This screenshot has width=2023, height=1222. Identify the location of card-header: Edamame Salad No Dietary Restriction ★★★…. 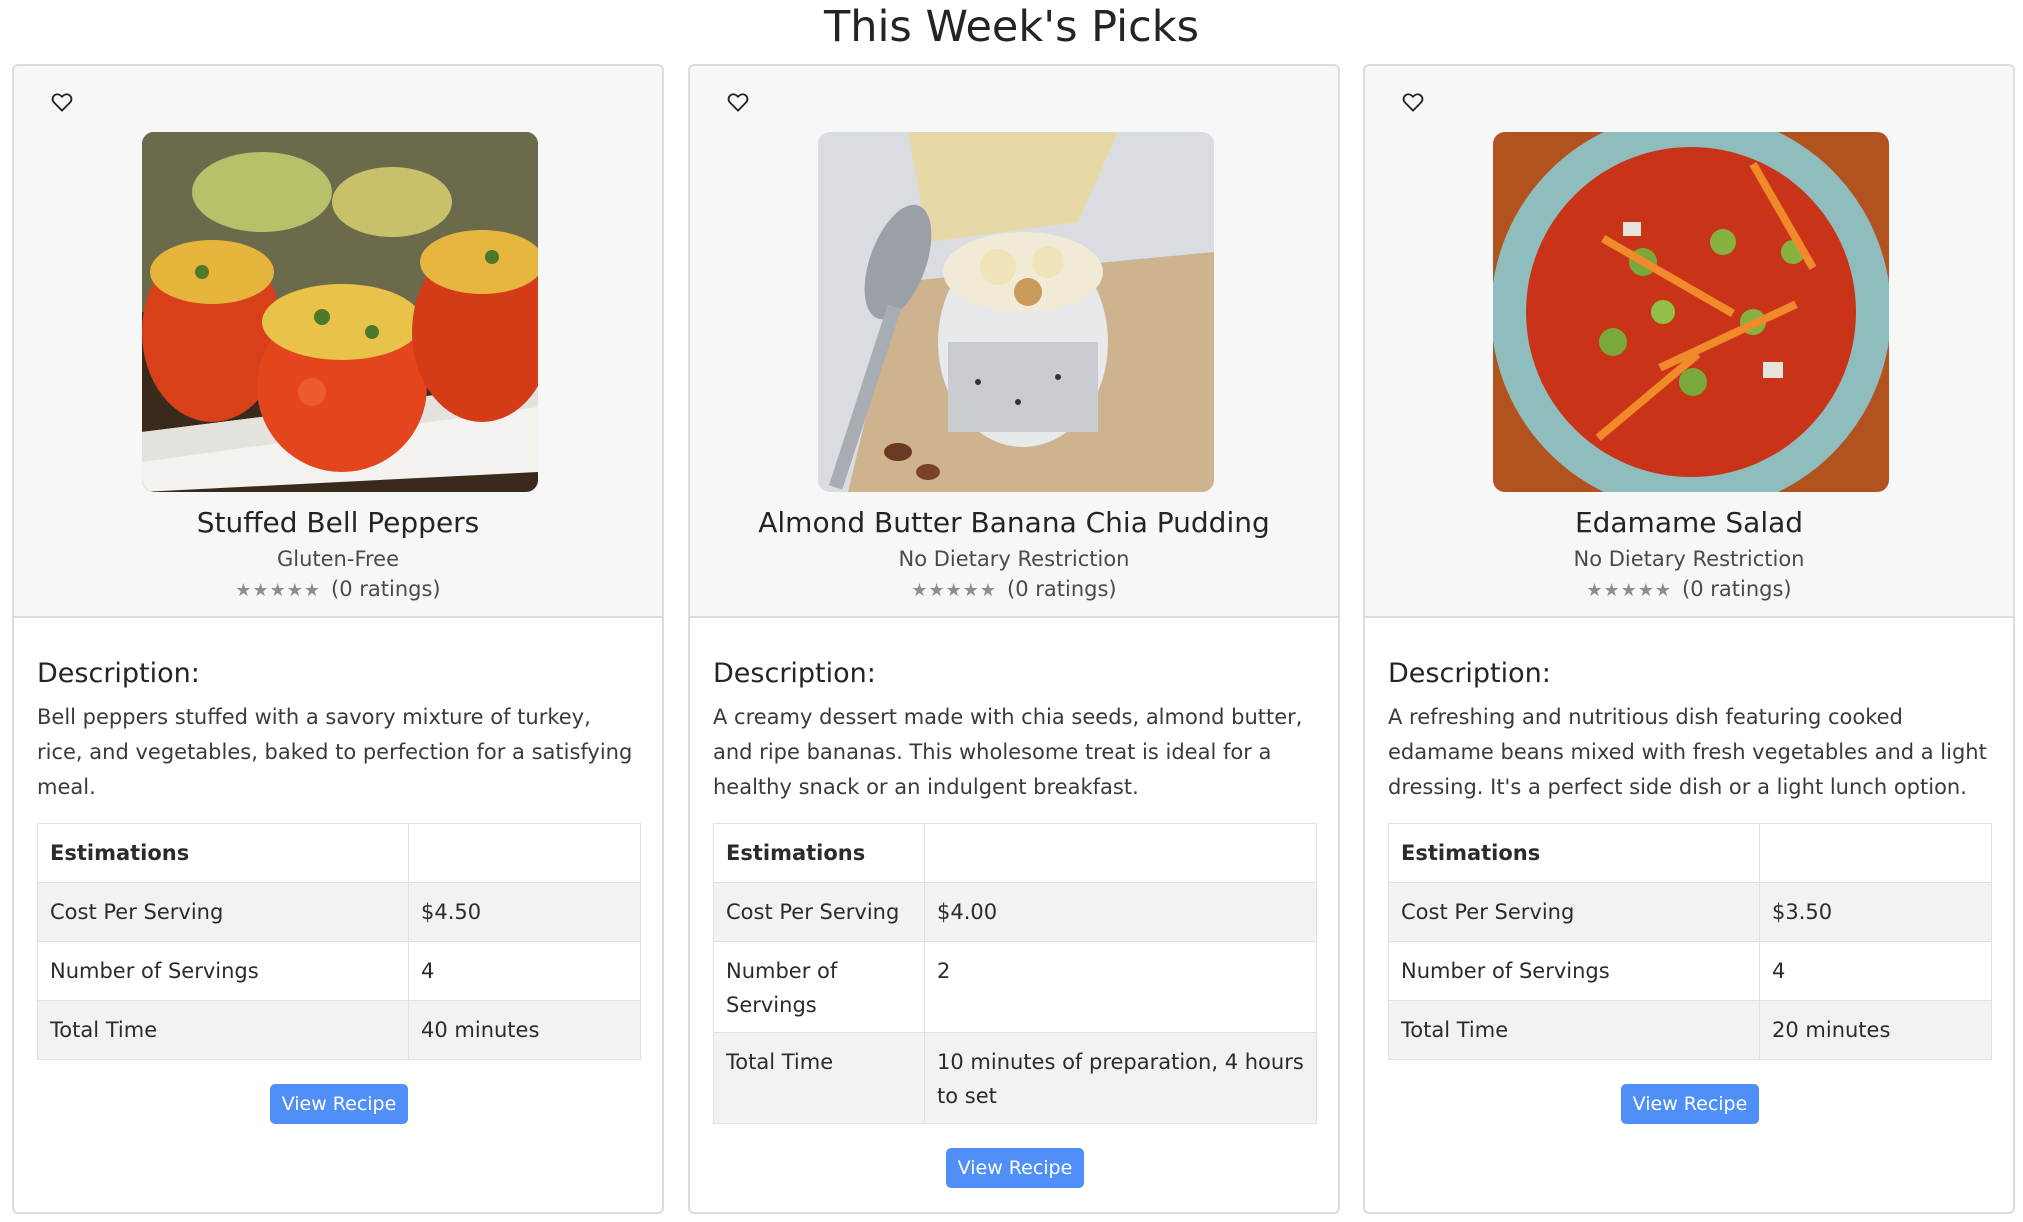
(1689, 342).